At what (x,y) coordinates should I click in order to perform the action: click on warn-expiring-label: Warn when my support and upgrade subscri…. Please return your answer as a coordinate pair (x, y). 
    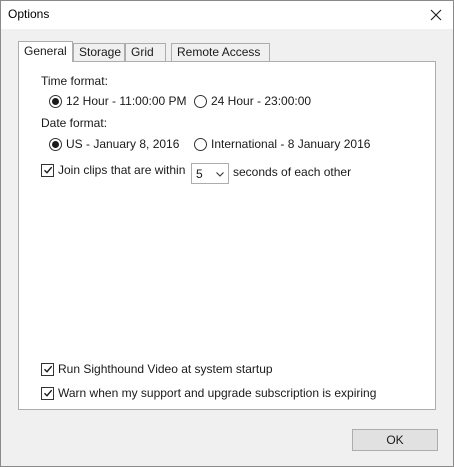
    Looking at the image, I should click on (217, 393).